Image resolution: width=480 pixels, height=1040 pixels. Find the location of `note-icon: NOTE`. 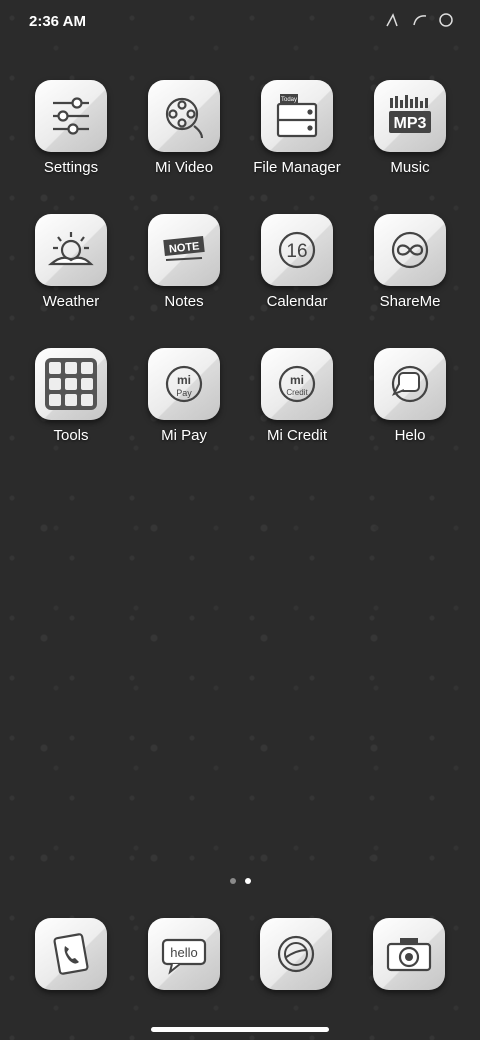

note-icon: NOTE is located at coordinates (184, 248).